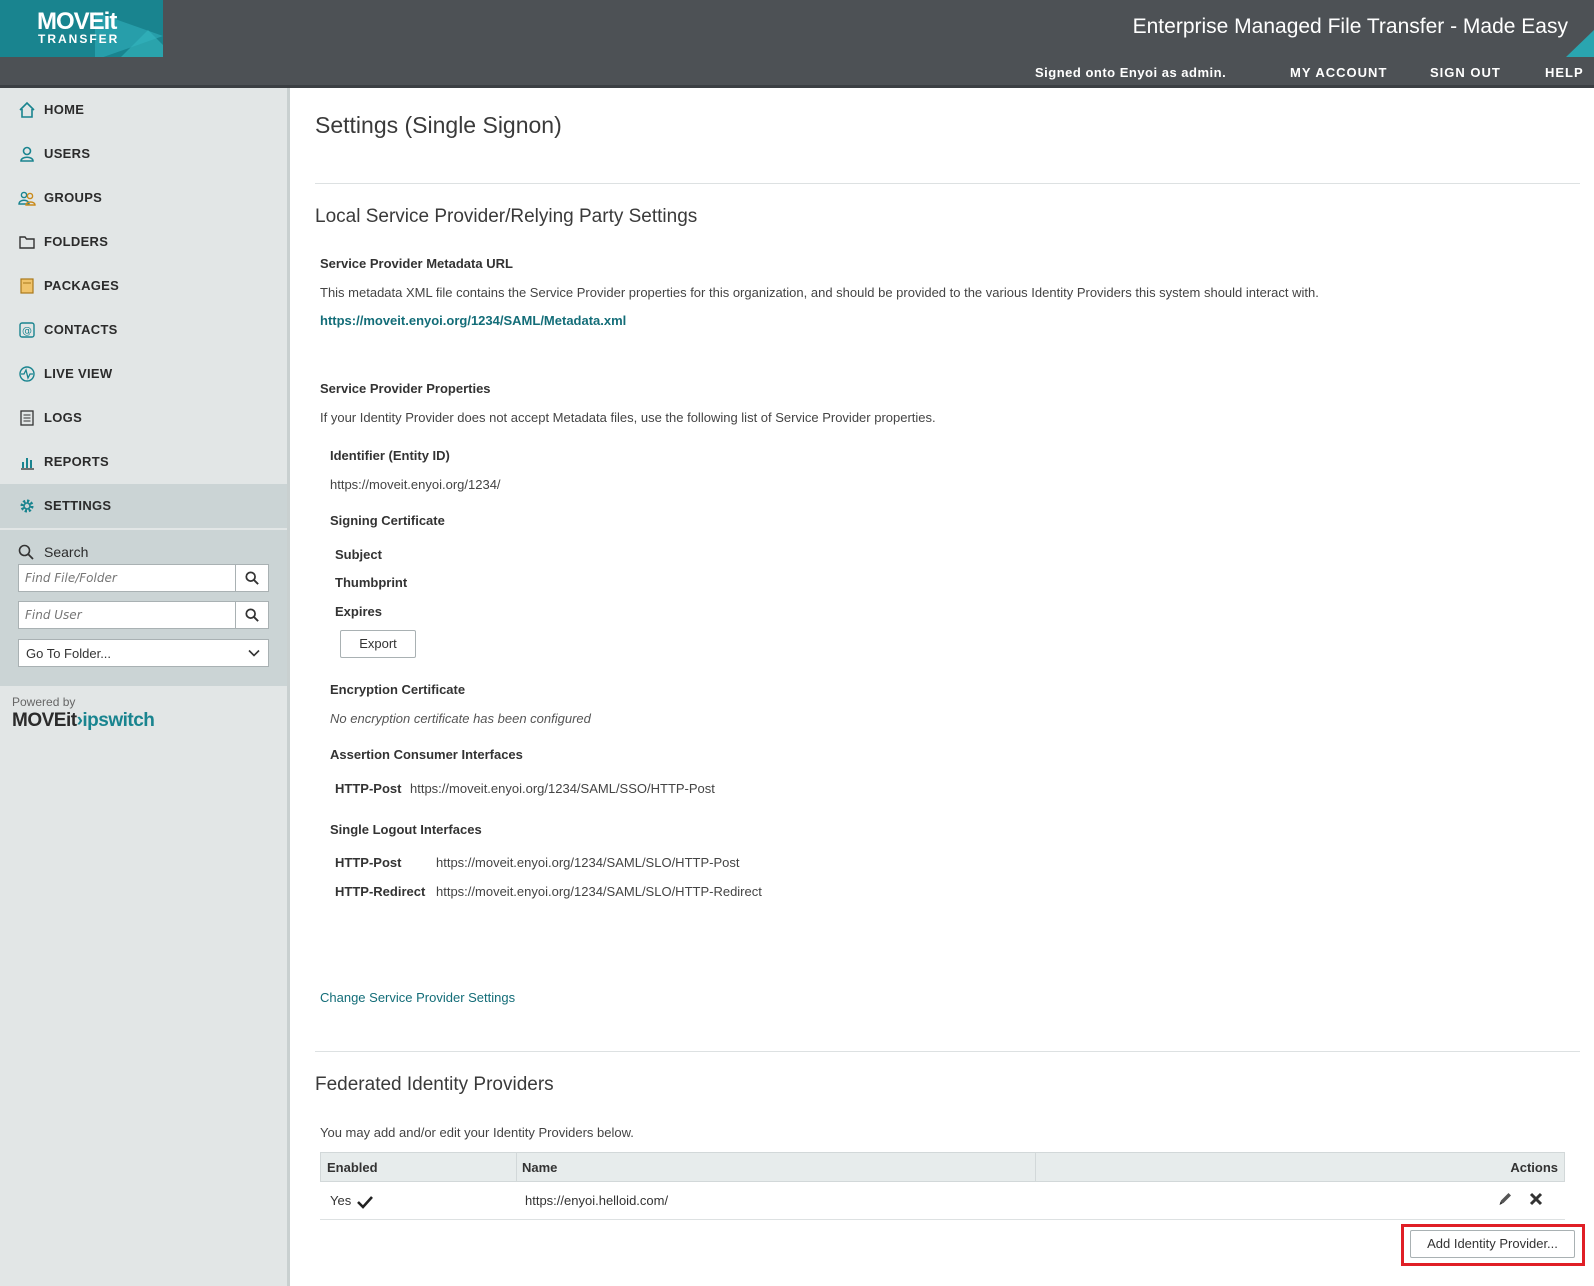 This screenshot has height=1286, width=1594. What do you see at coordinates (1564, 72) in the screenshot?
I see `help-link: HELP` at bounding box center [1564, 72].